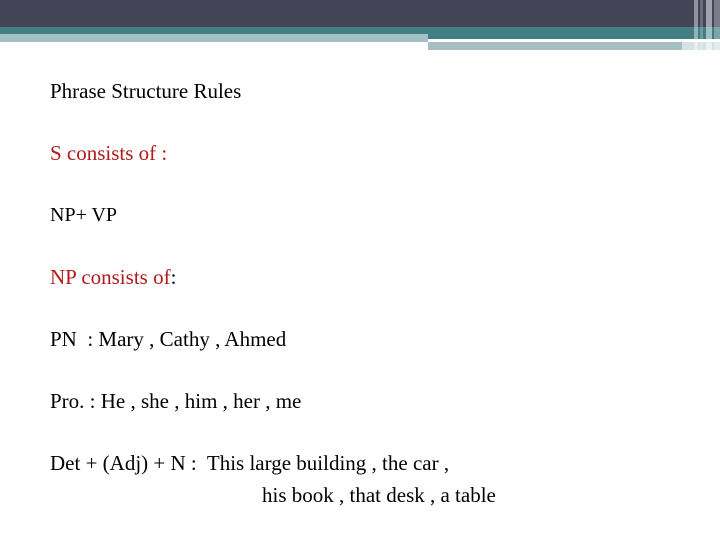 This screenshot has height=540, width=720. What do you see at coordinates (176, 401) in the screenshot?
I see `rule-pronouns: Pro. : He , she , him , her , me` at bounding box center [176, 401].